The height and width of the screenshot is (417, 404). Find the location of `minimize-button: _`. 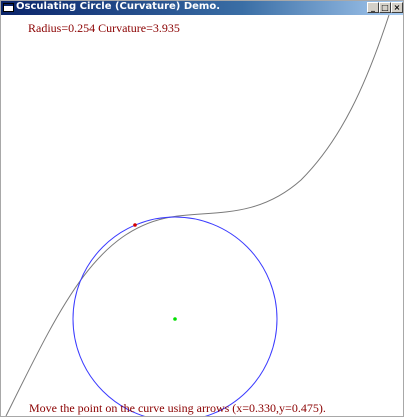

minimize-button: _ is located at coordinates (373, 7).